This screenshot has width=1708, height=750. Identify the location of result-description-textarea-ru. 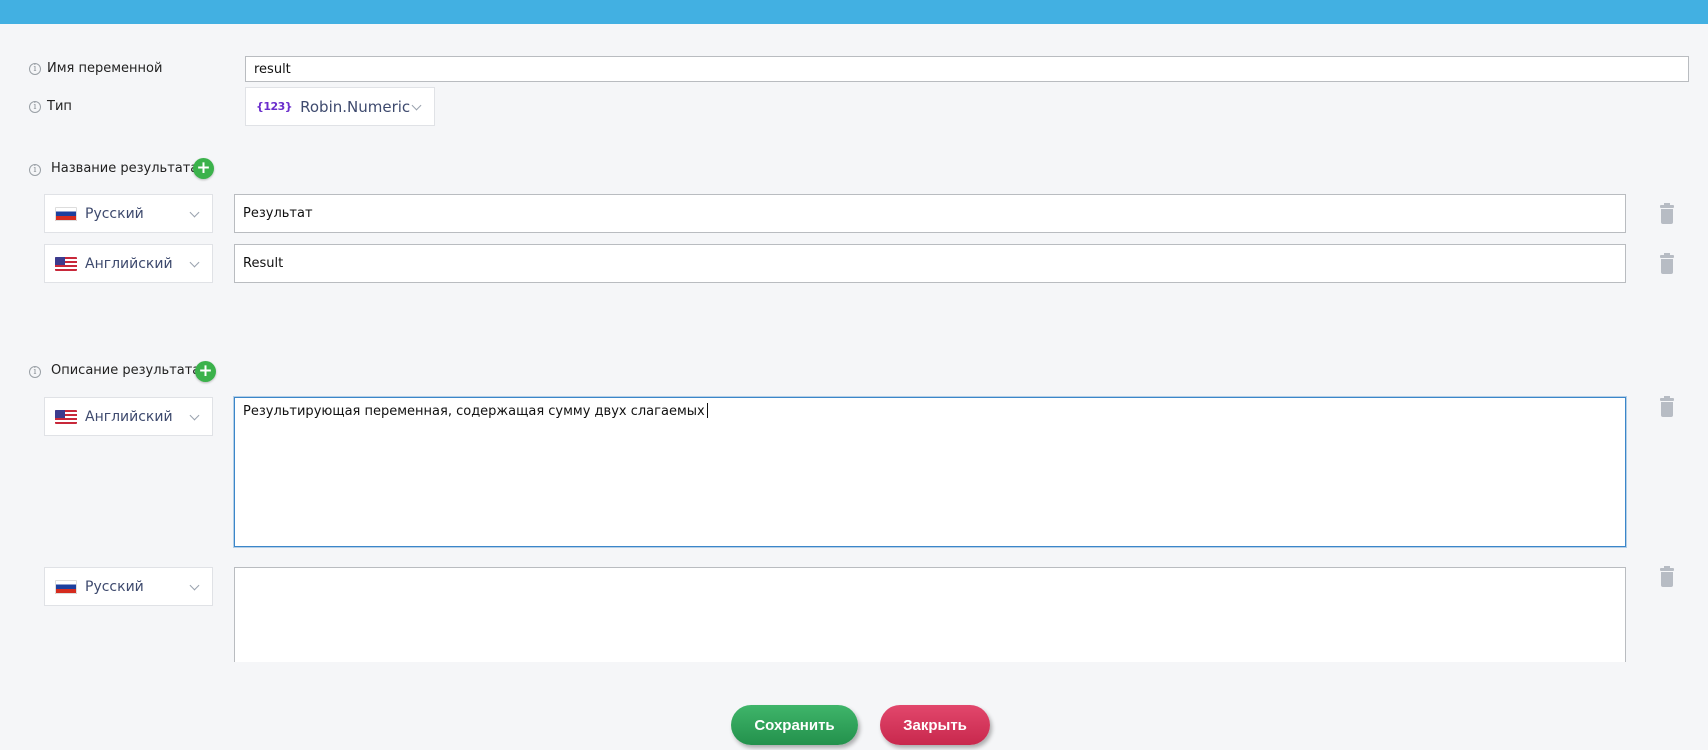
(930, 614).